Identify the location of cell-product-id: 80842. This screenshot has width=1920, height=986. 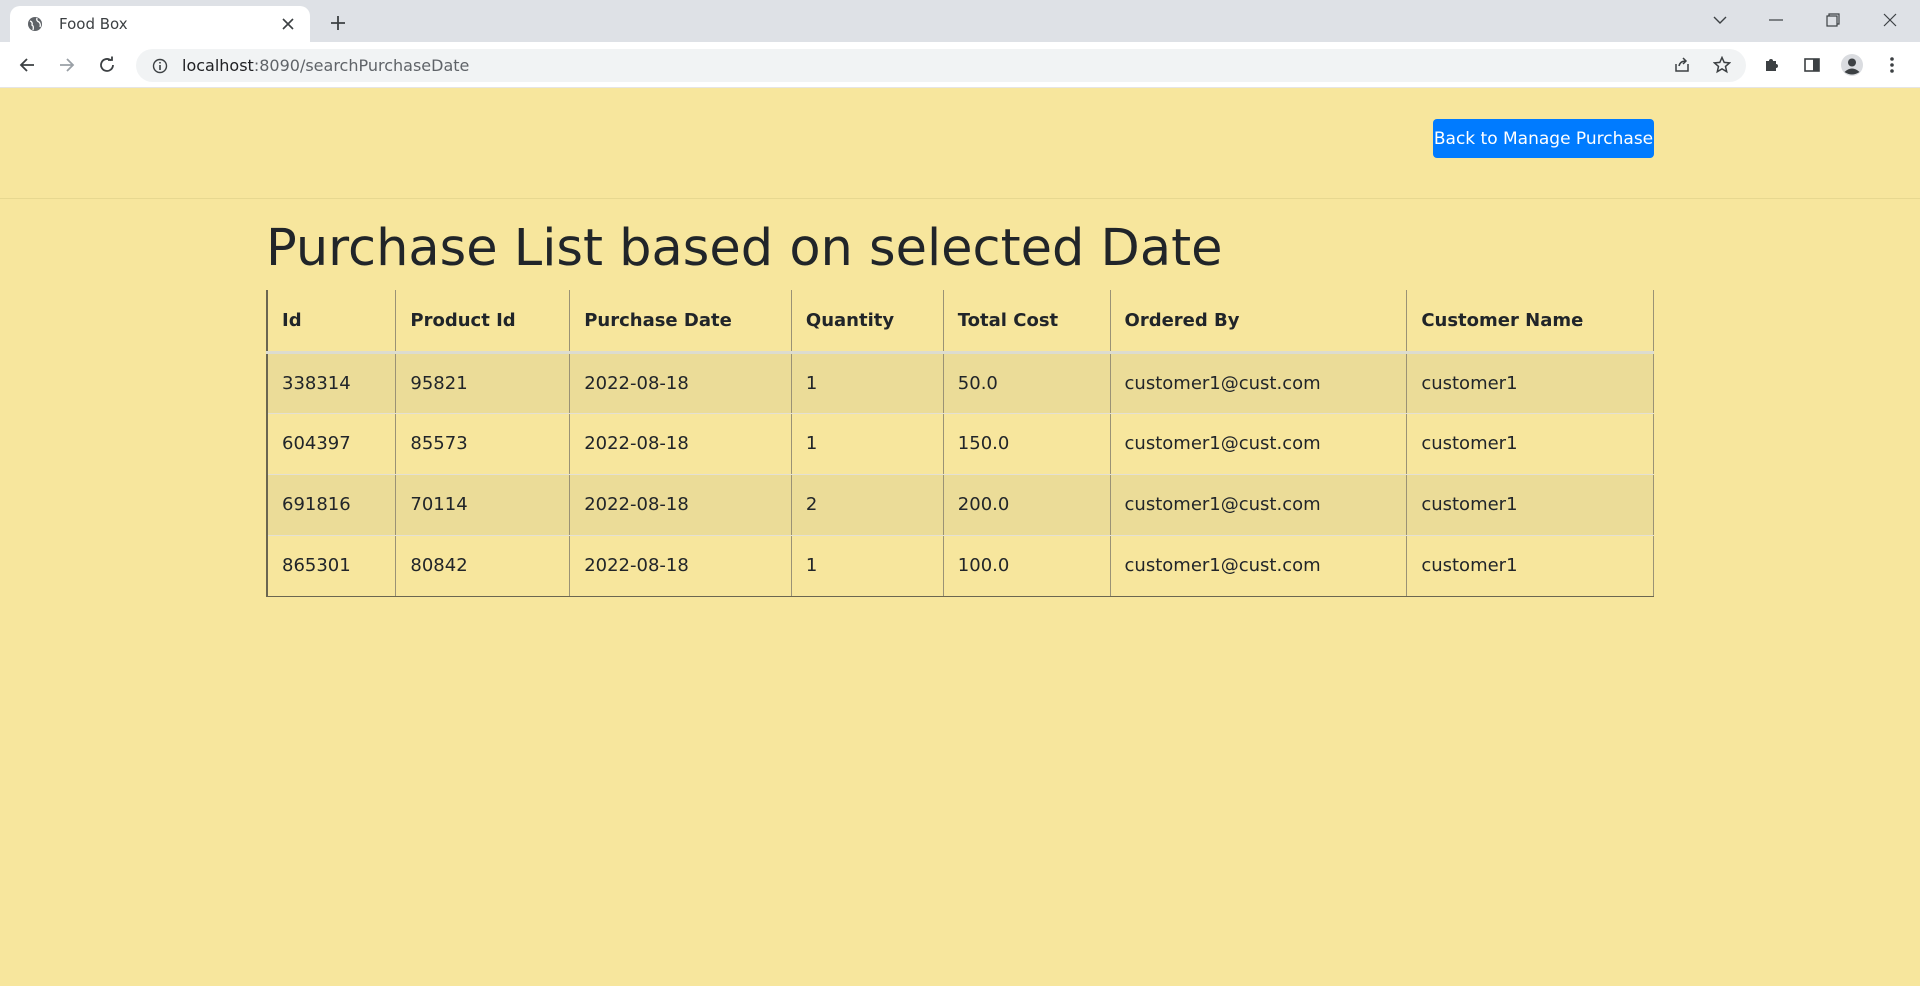
(483, 566).